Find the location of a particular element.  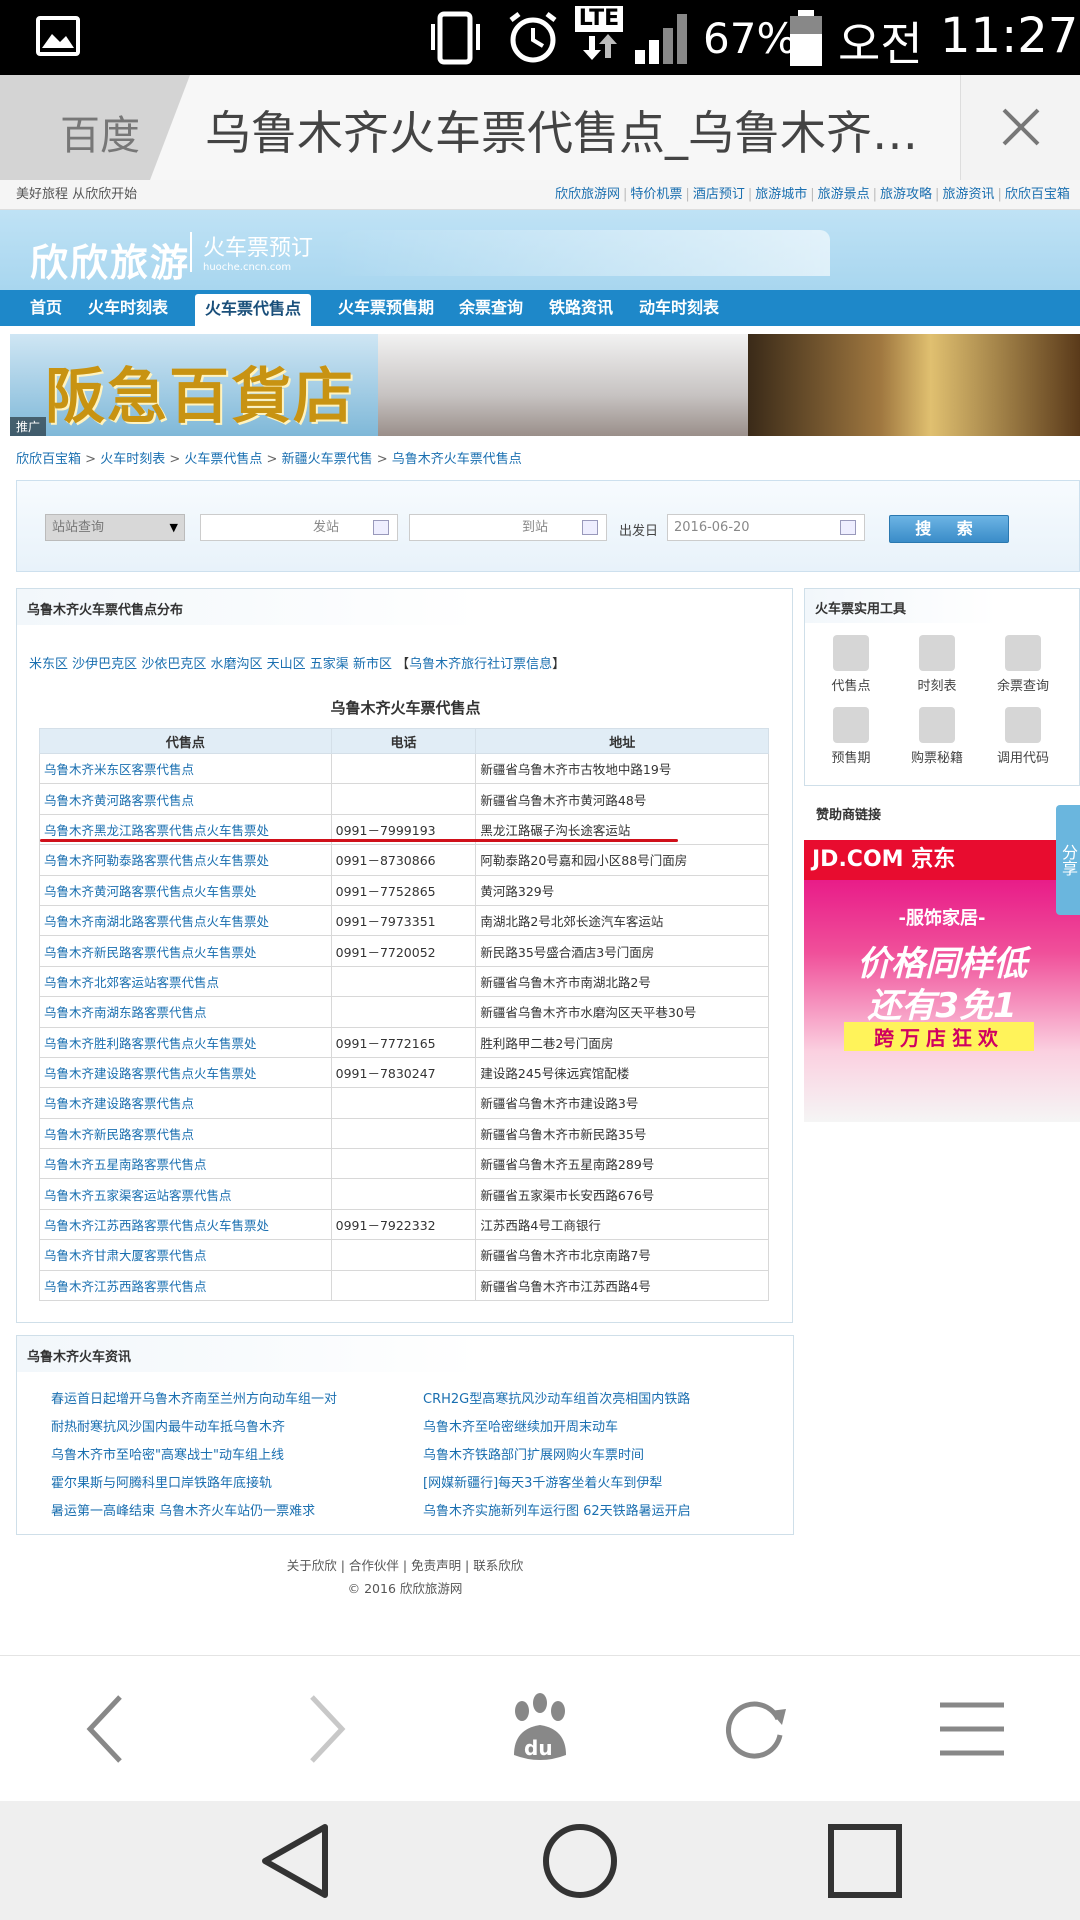

district-link: 天山区 is located at coordinates (286, 664).